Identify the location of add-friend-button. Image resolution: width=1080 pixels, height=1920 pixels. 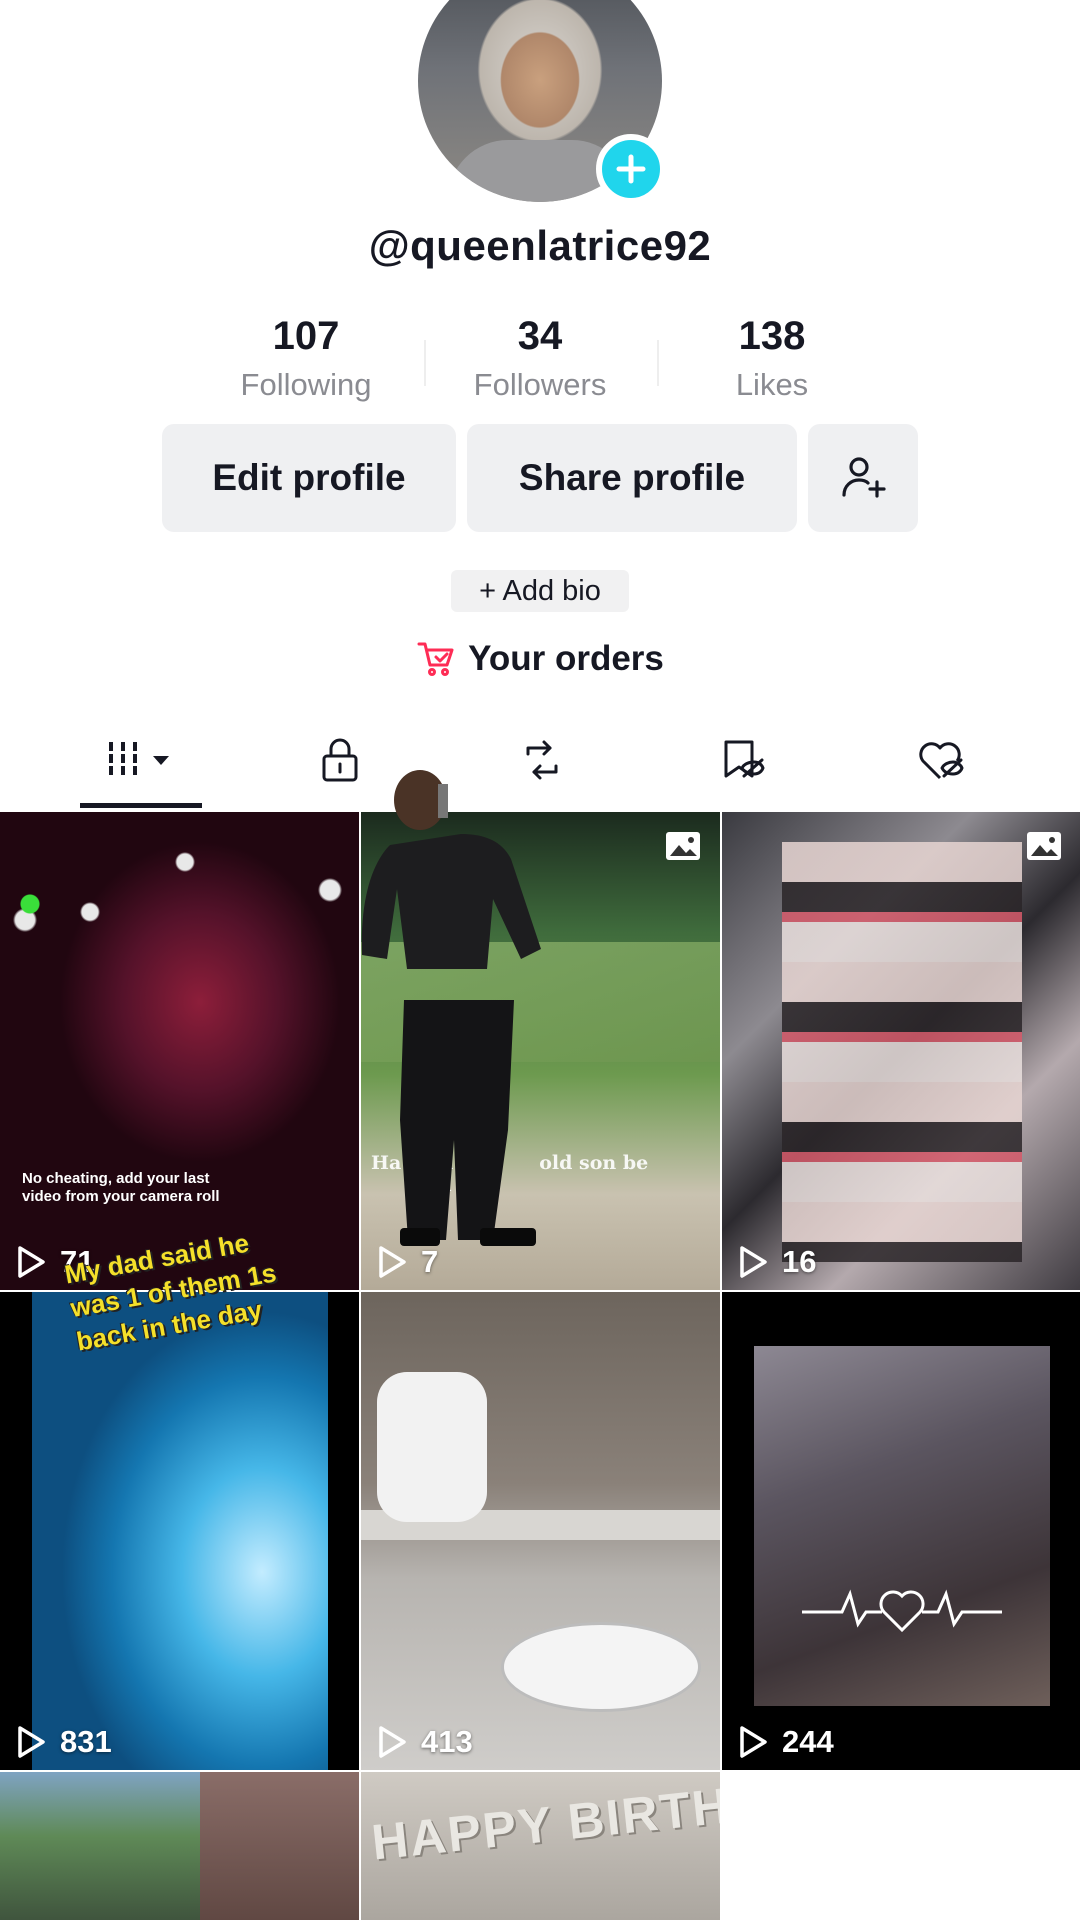
(863, 478).